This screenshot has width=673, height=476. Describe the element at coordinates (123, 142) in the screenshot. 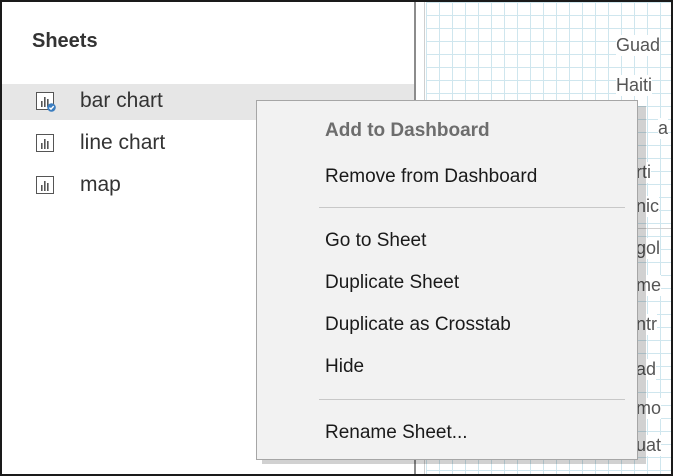

I see `sheet-item-label: line chart` at that location.